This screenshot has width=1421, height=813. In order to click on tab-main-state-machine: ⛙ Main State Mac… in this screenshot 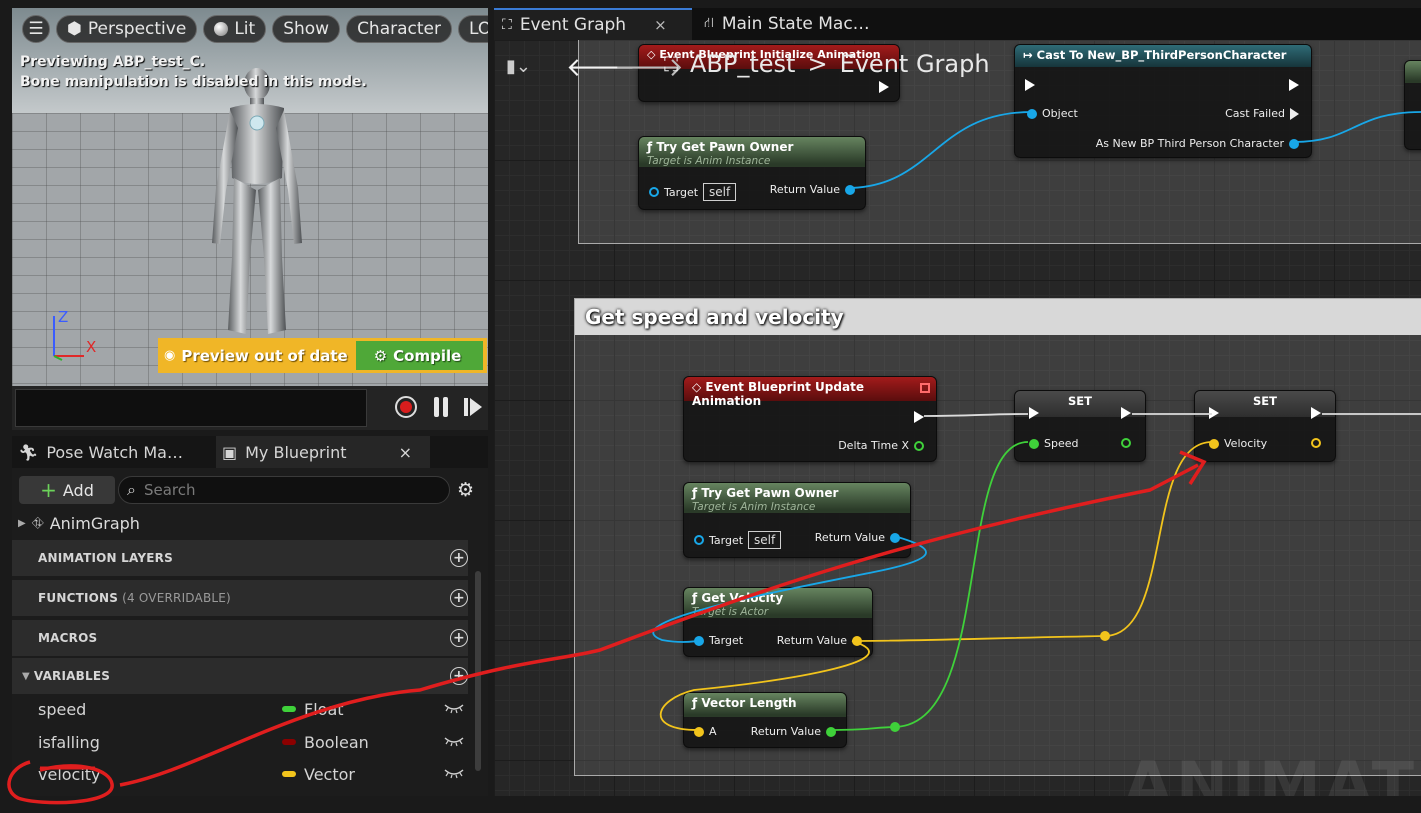, I will do `click(796, 24)`.